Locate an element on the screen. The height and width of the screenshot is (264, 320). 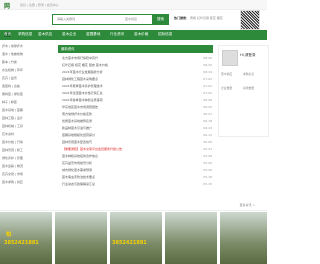
news-row-highlight: 【重要通知】苗木交易平台会员服务升级公告 05-31 is located at coordinates (137, 149).